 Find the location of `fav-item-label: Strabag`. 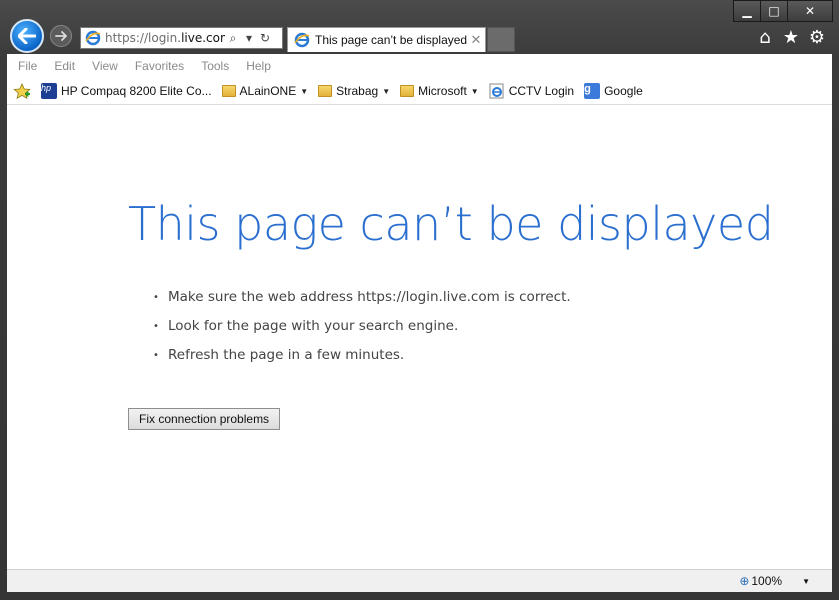

fav-item-label: Strabag is located at coordinates (357, 91).